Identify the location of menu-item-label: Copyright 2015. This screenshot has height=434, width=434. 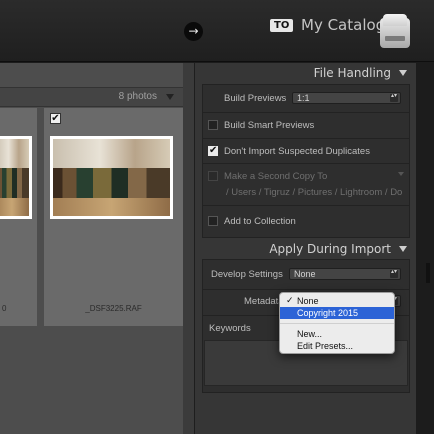
(328, 313).